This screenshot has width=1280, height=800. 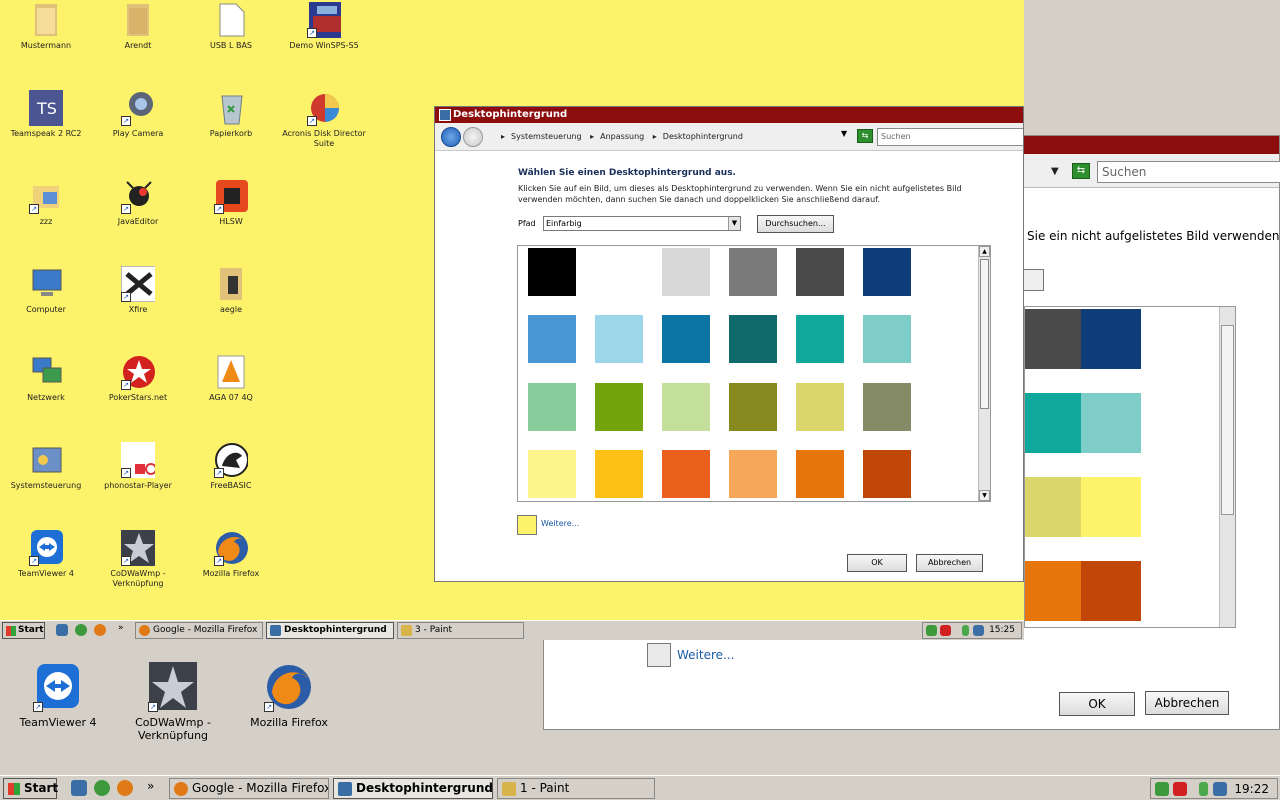 What do you see at coordinates (46, 26) in the screenshot?
I see `desktop-icon-mustermann: Mustermann` at bounding box center [46, 26].